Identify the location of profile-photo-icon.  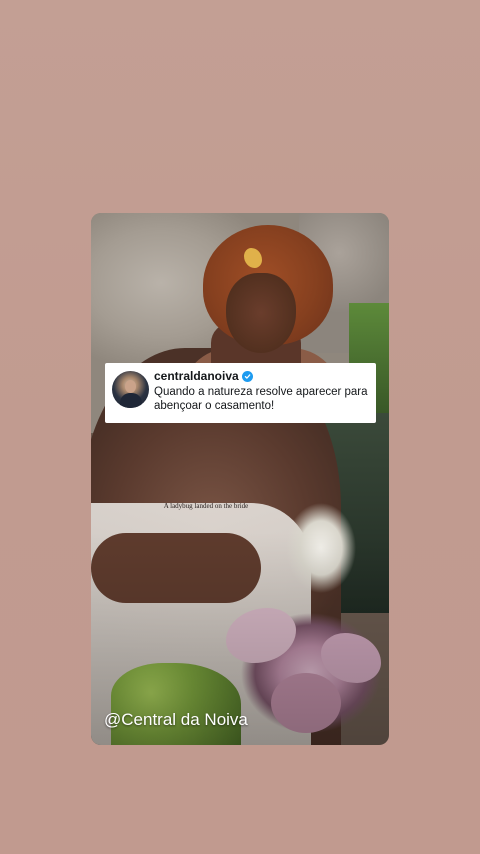
(130, 389).